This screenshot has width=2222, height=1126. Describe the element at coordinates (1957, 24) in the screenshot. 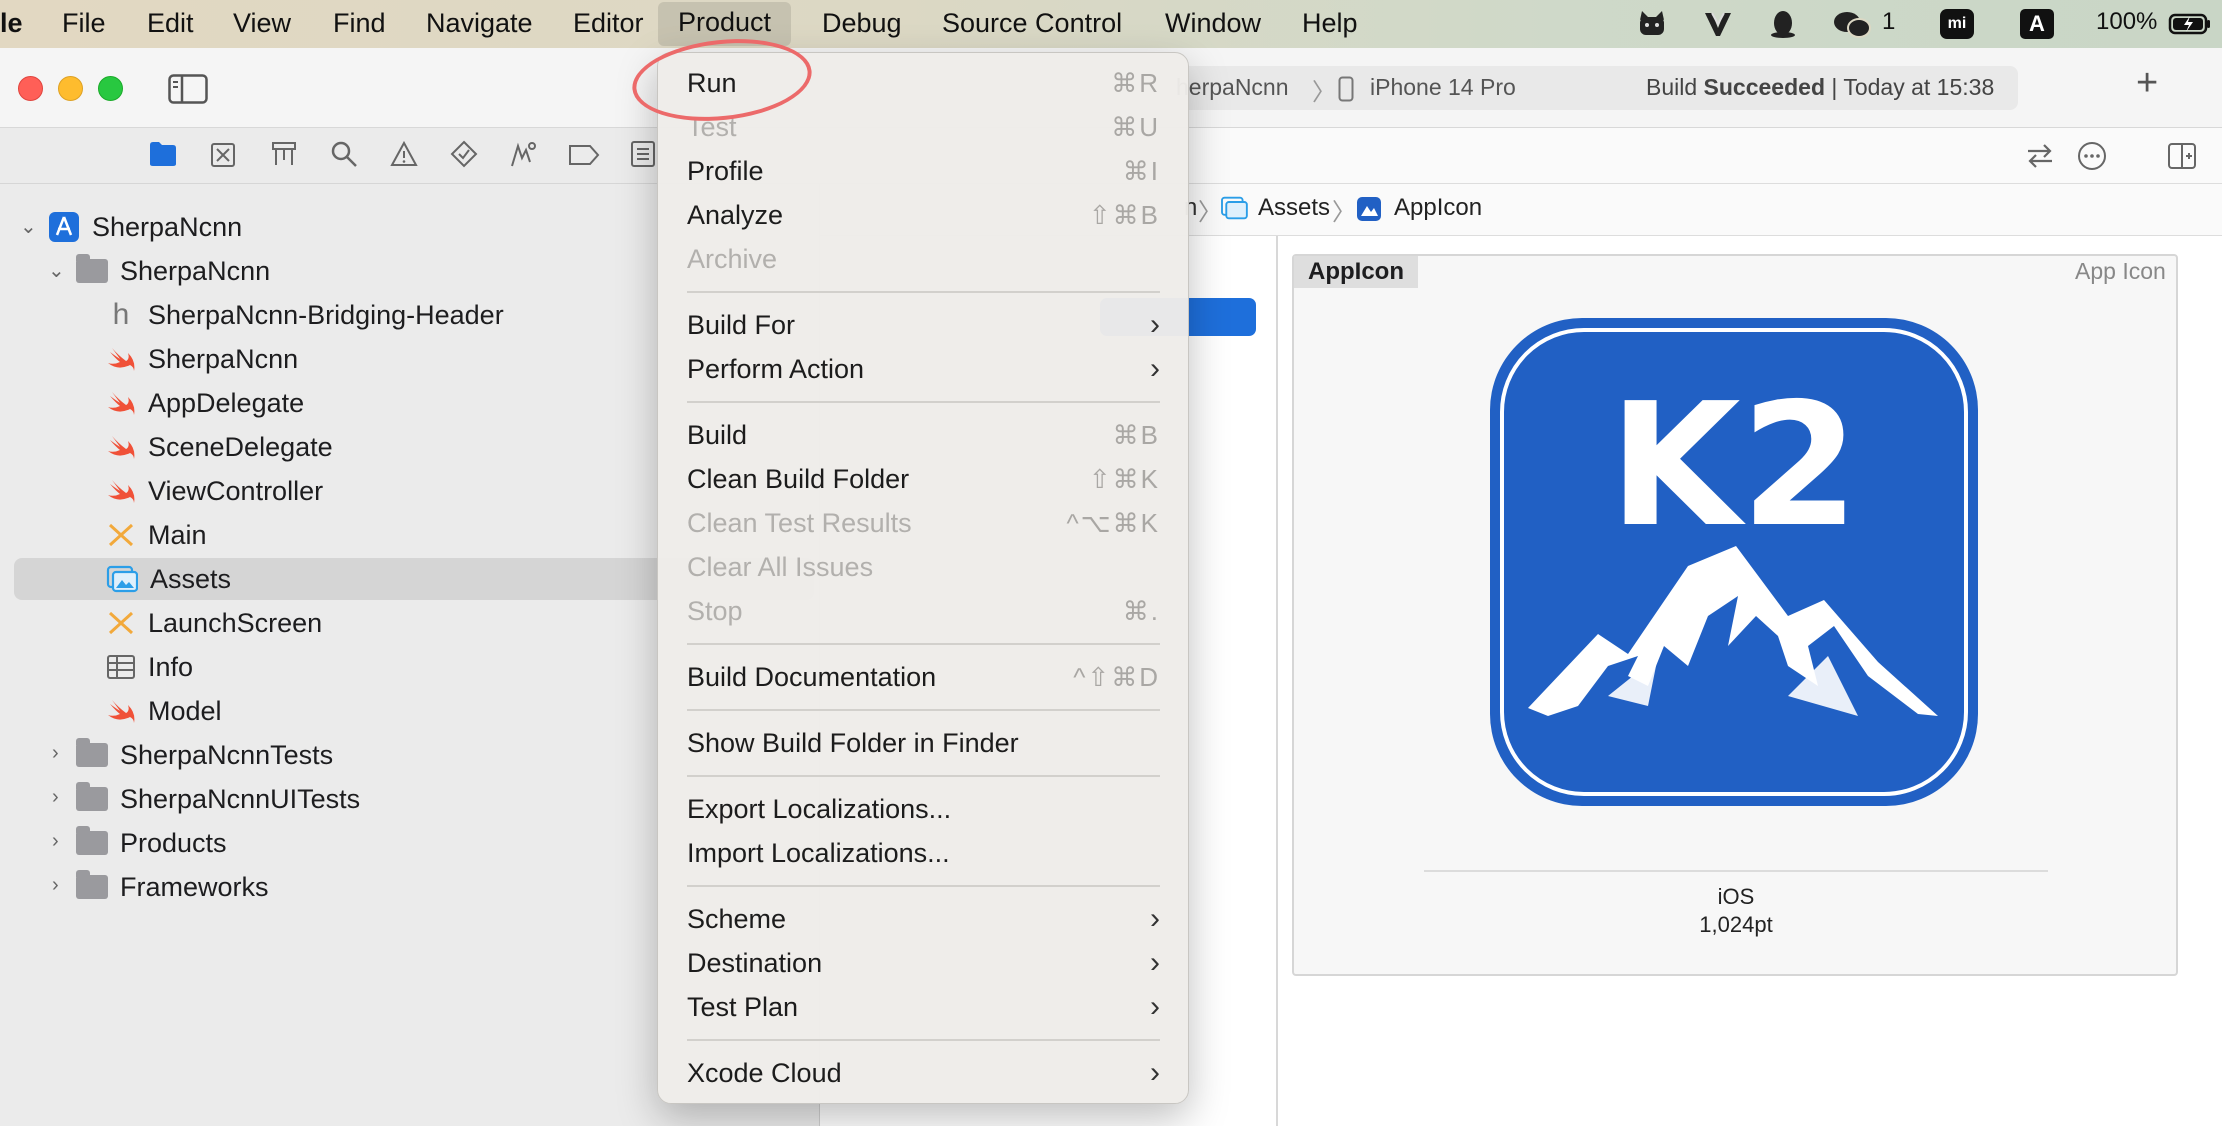

I see `mi-badge: mi` at that location.